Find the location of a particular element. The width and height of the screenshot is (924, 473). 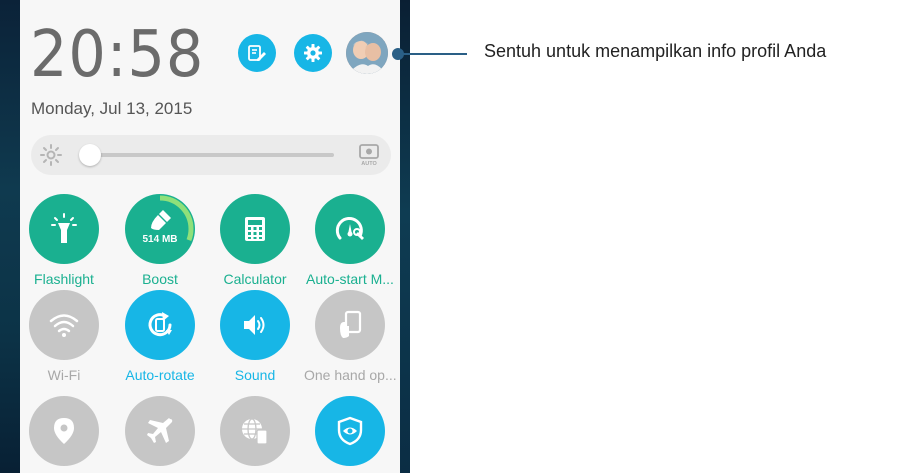

airplane-icon is located at coordinates (160, 430).